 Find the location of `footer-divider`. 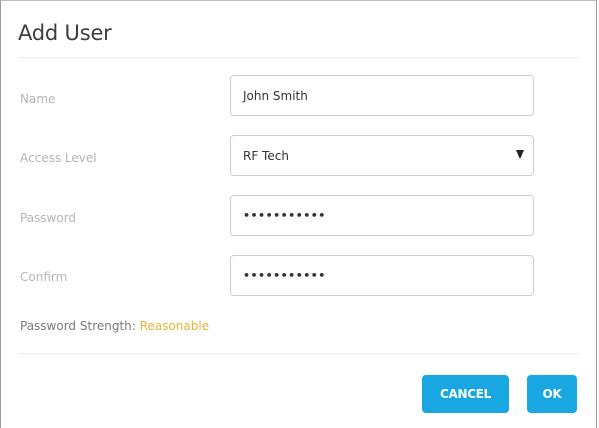

footer-divider is located at coordinates (299, 353).